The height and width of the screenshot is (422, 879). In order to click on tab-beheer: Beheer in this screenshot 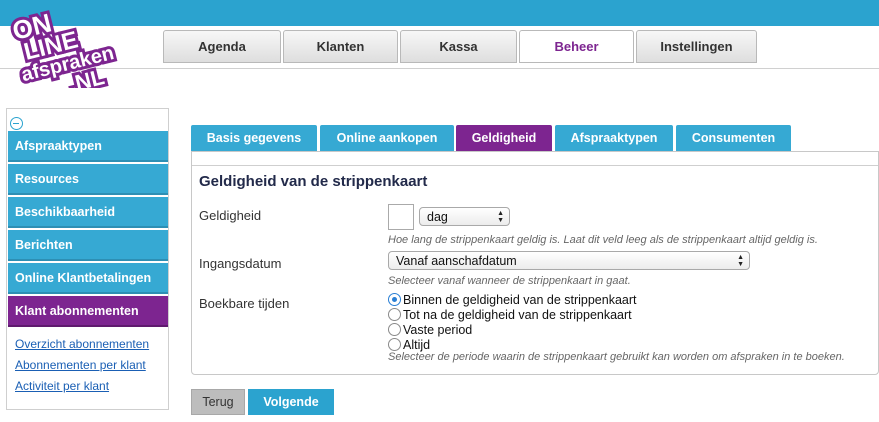, I will do `click(576, 46)`.